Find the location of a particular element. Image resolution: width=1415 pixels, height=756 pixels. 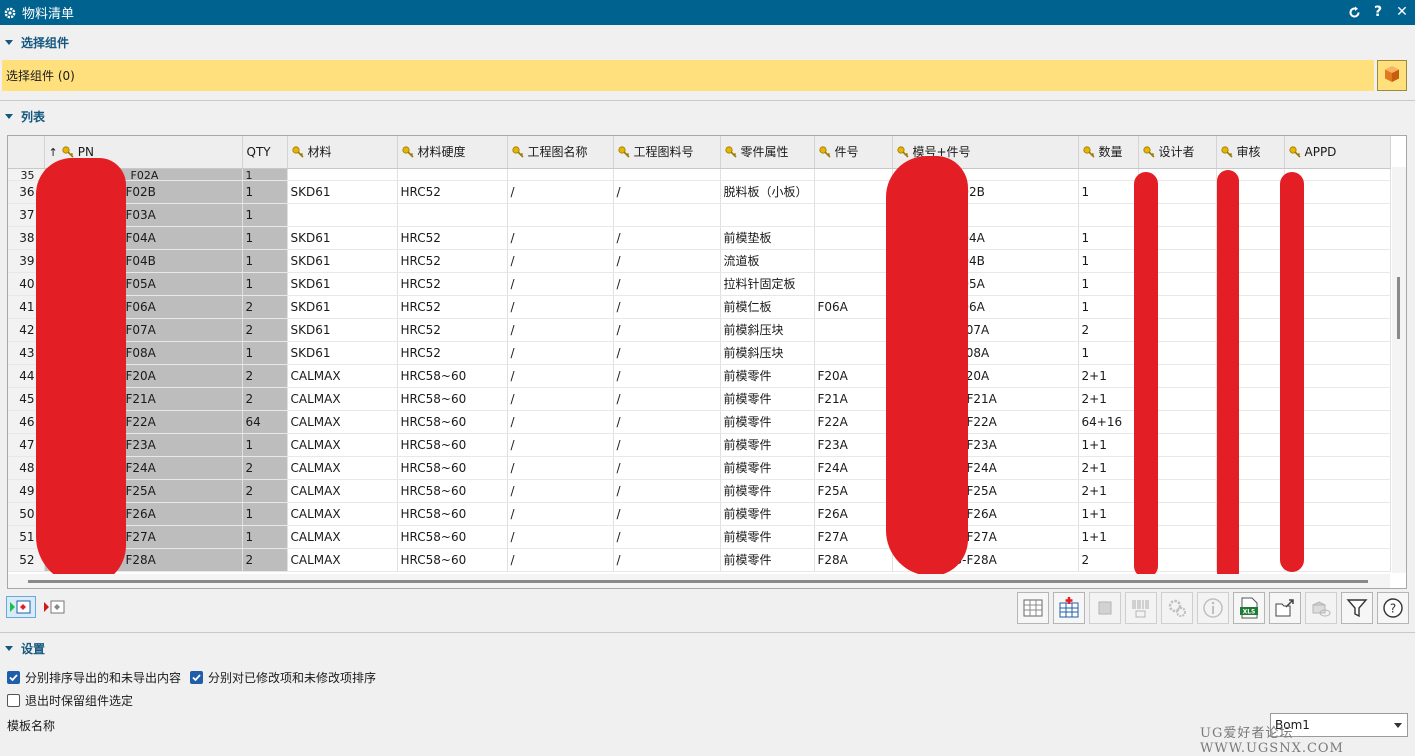

table-row: 51 F27A 1 CALMAX HRC58~60// 前模零件 F27A 3-F27A 1+1 is located at coordinates (699, 537).